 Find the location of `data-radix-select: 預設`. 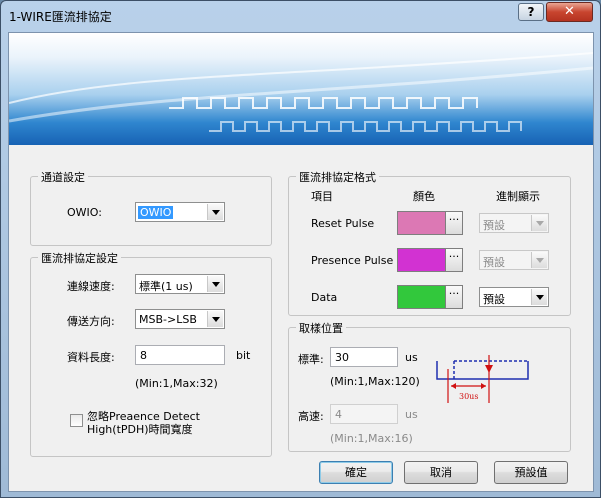

data-radix-select: 預設 is located at coordinates (514, 297).